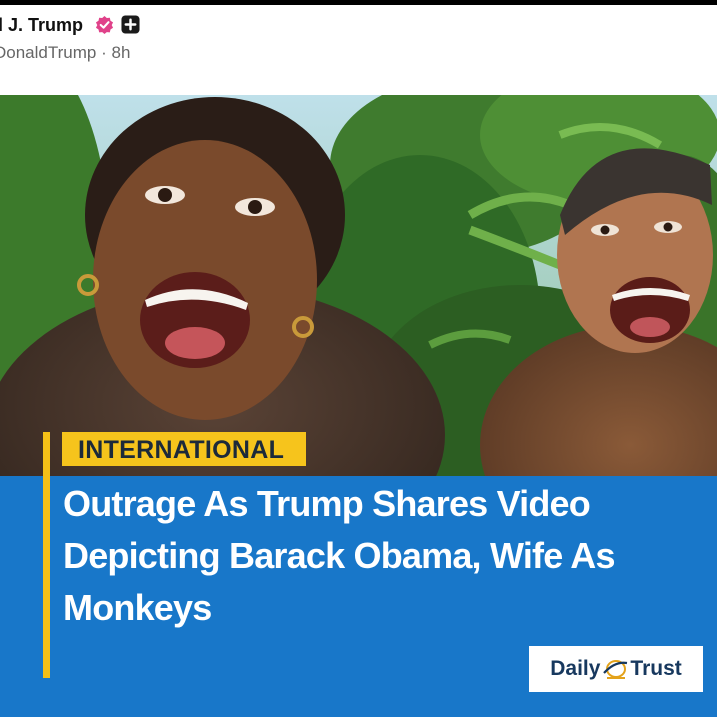  I want to click on brand-logo: Daily Trust, so click(616, 669).